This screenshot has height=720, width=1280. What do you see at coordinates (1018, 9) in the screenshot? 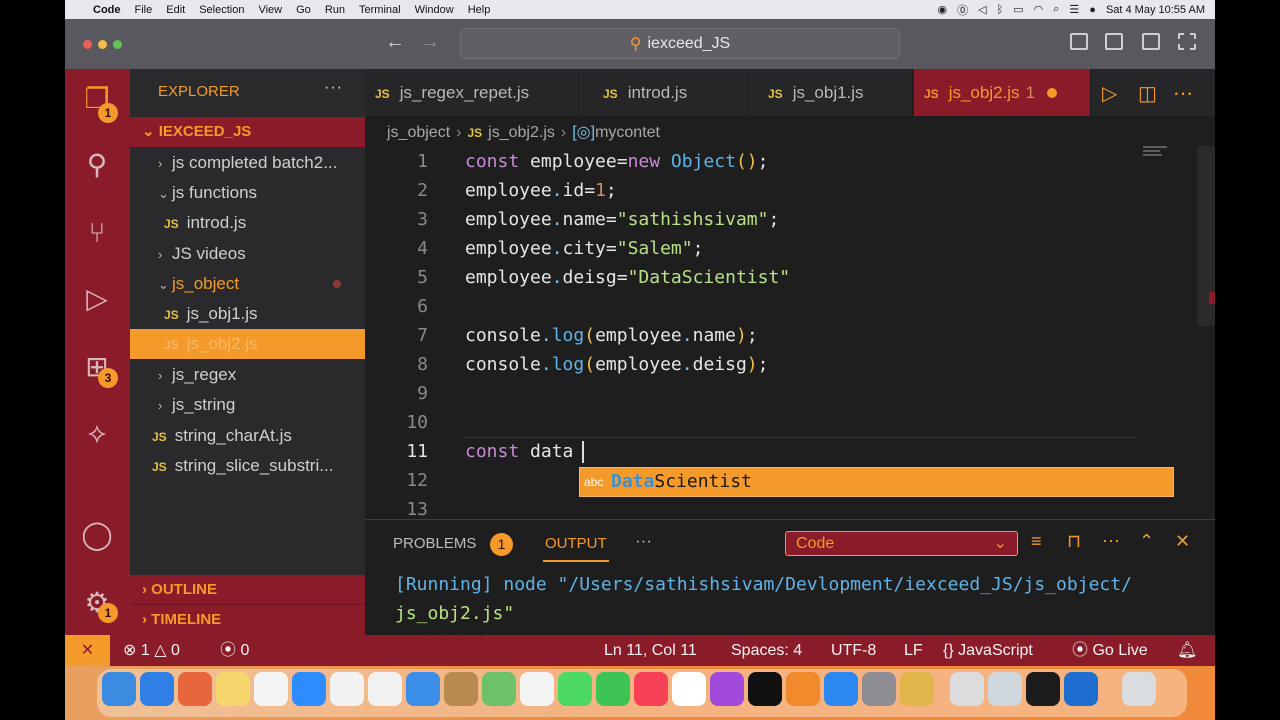
I see `battery-icon: ▭` at bounding box center [1018, 9].